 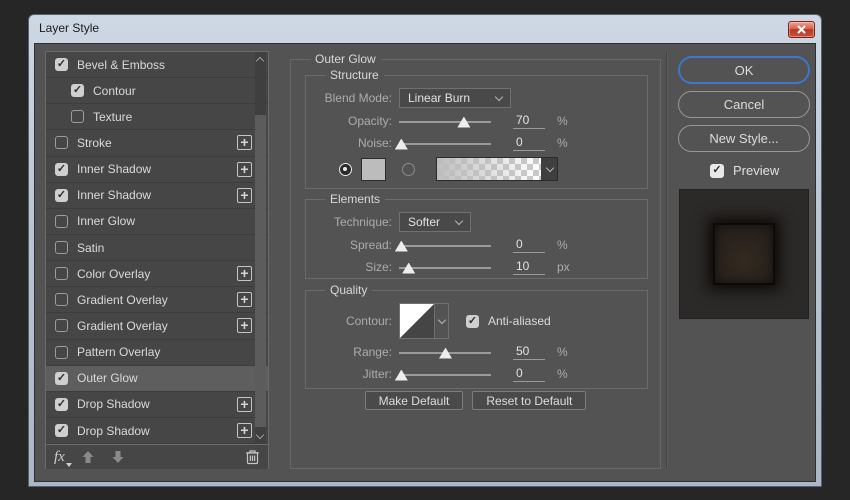 I want to click on gradient-dropdown-button, so click(x=549, y=169).